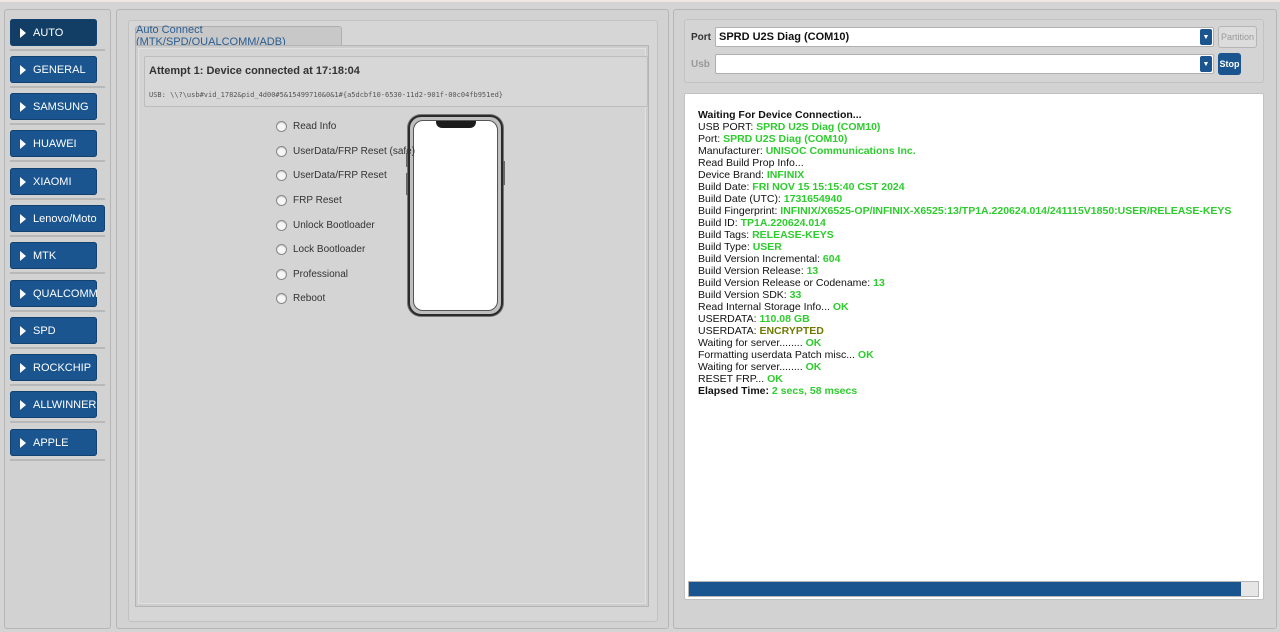  What do you see at coordinates (1229, 64) in the screenshot?
I see `stop-button: Stop` at bounding box center [1229, 64].